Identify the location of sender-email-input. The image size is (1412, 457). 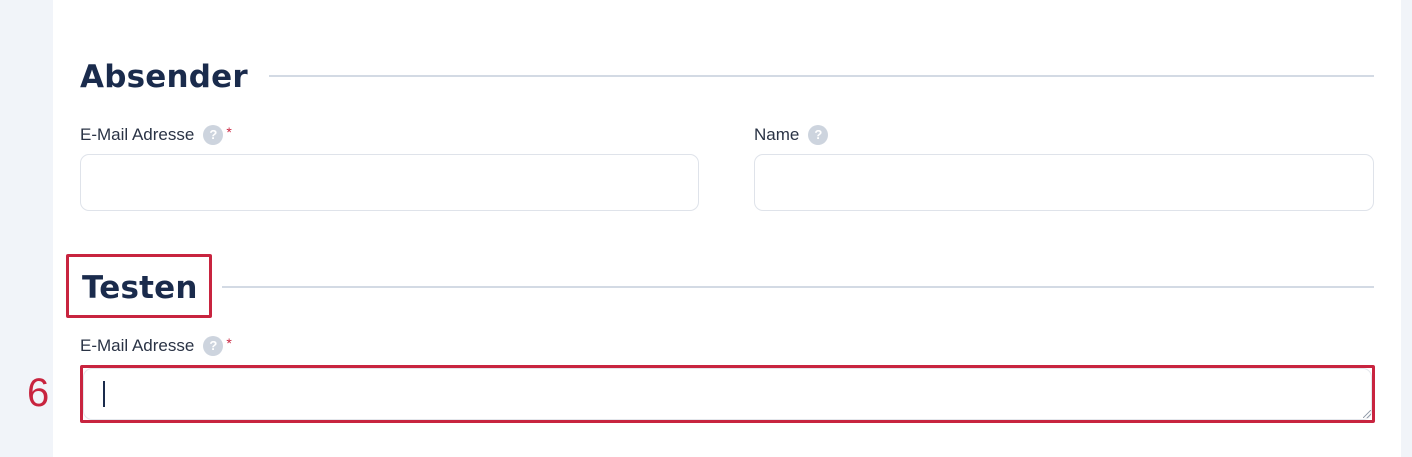
(389, 182).